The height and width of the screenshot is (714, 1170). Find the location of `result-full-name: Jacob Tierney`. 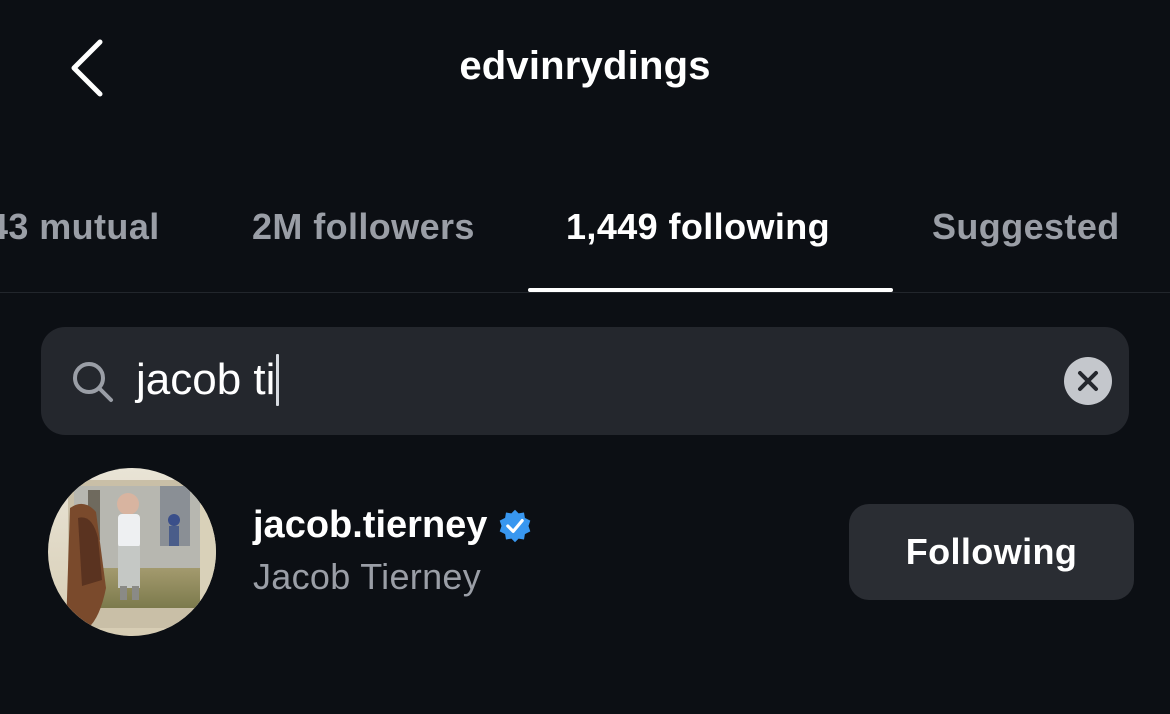

result-full-name: Jacob Tierney is located at coordinates (367, 576).